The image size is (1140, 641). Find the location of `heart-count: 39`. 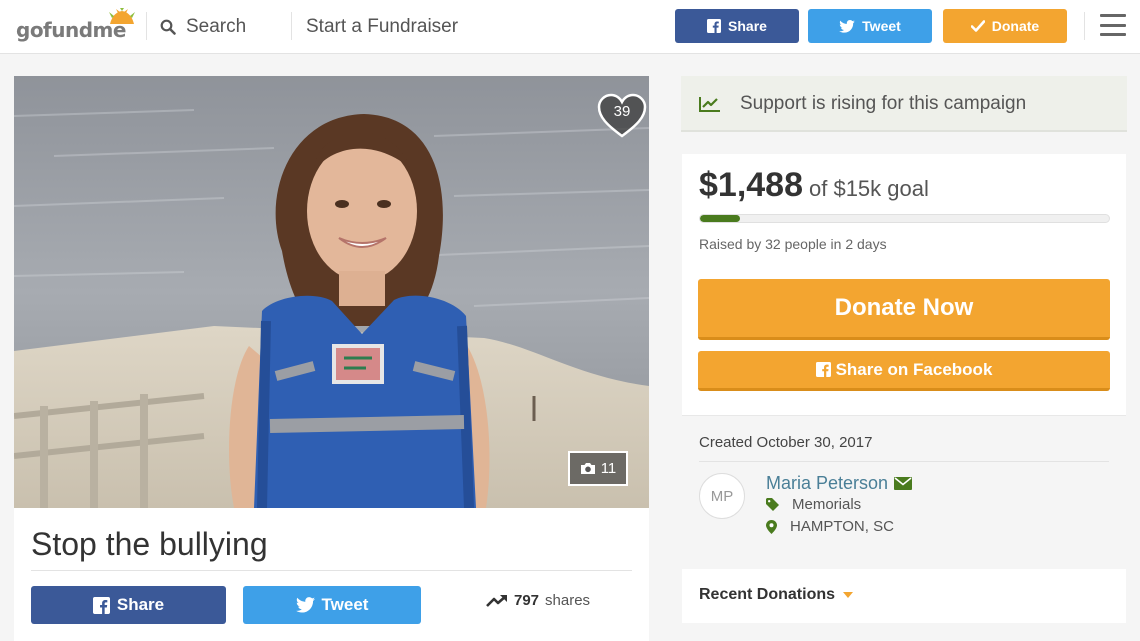

heart-count: 39 is located at coordinates (622, 111).